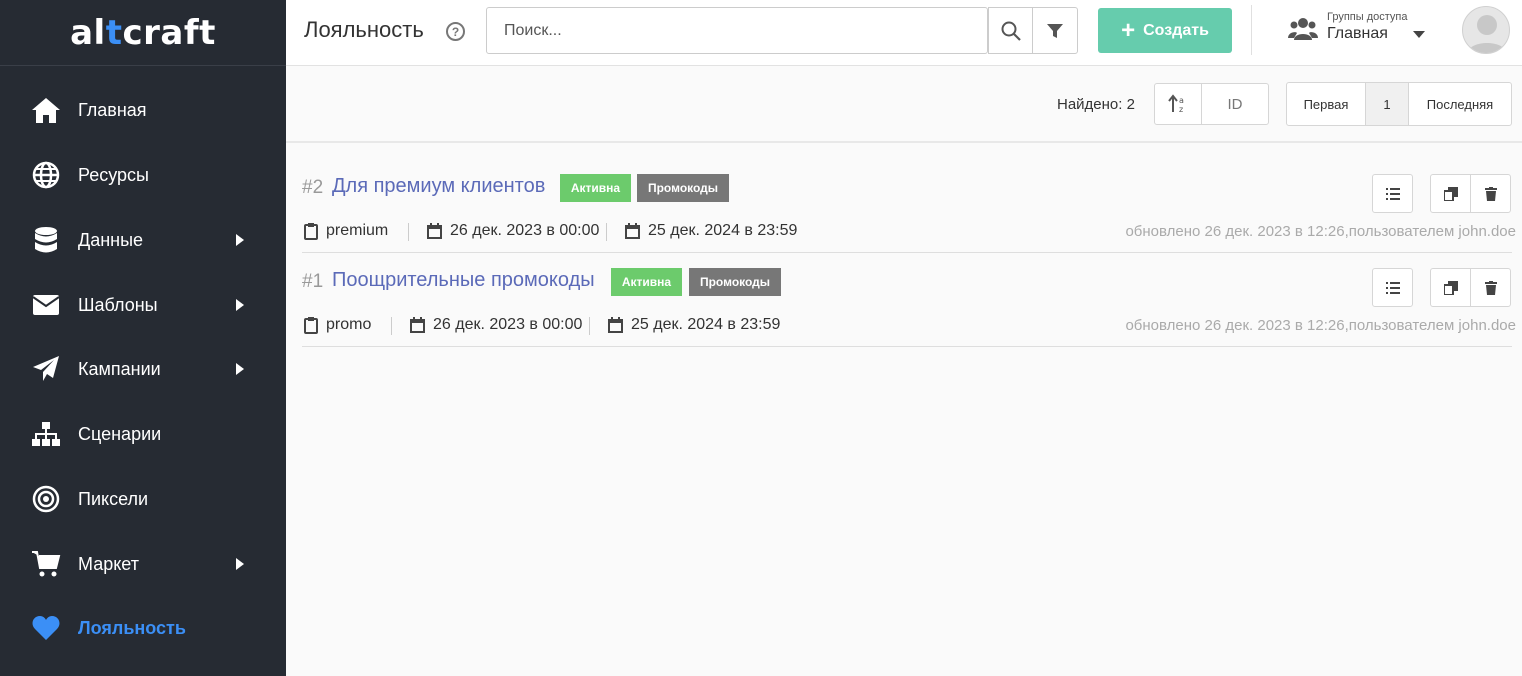  What do you see at coordinates (1367, 17) in the screenshot?
I see `access-group-caption: Группы доступа` at bounding box center [1367, 17].